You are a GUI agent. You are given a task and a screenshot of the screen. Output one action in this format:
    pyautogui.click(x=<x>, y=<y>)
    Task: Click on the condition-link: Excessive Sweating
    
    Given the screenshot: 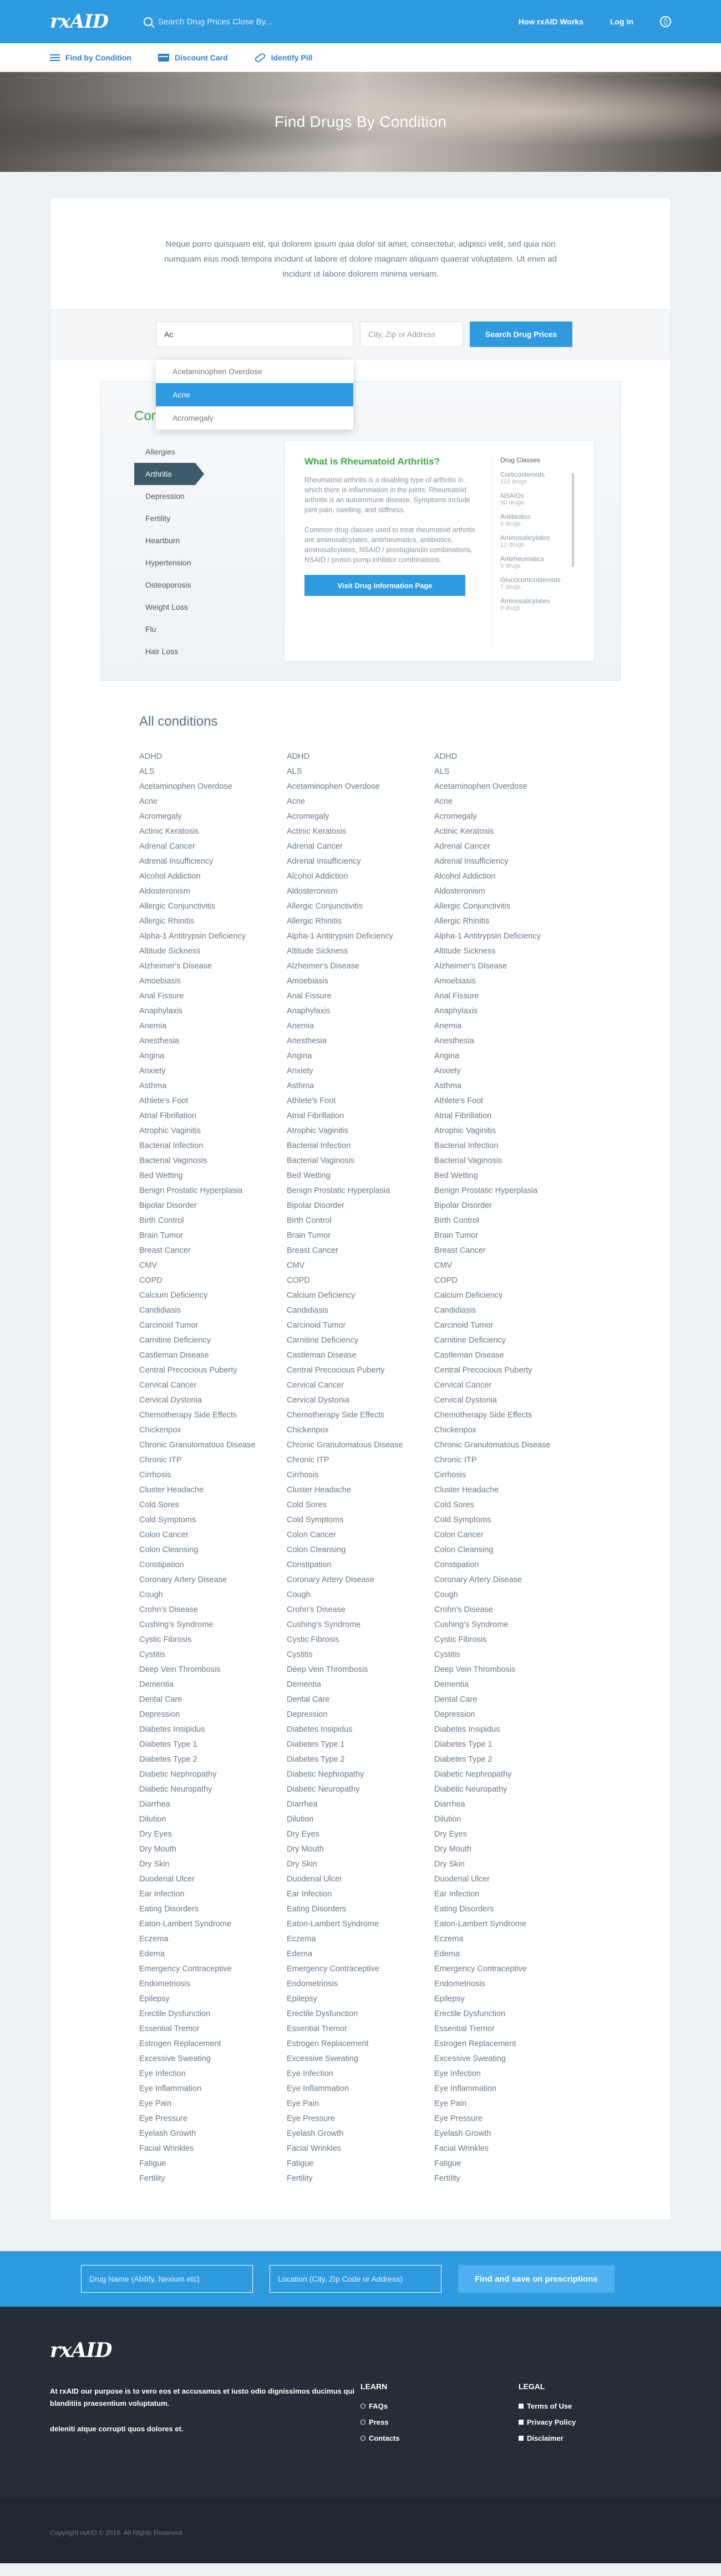 What is the action you would take?
    pyautogui.click(x=213, y=2059)
    